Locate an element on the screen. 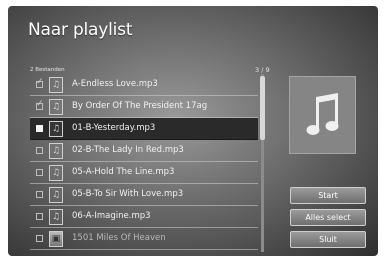  list-item: ▣ 1501 Miles Of Heaven is located at coordinates (144, 239).